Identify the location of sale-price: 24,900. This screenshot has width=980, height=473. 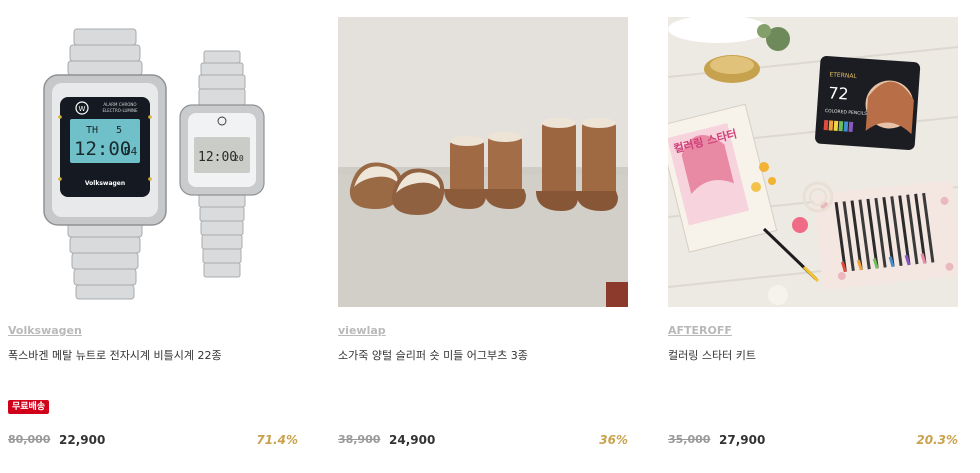
(412, 440).